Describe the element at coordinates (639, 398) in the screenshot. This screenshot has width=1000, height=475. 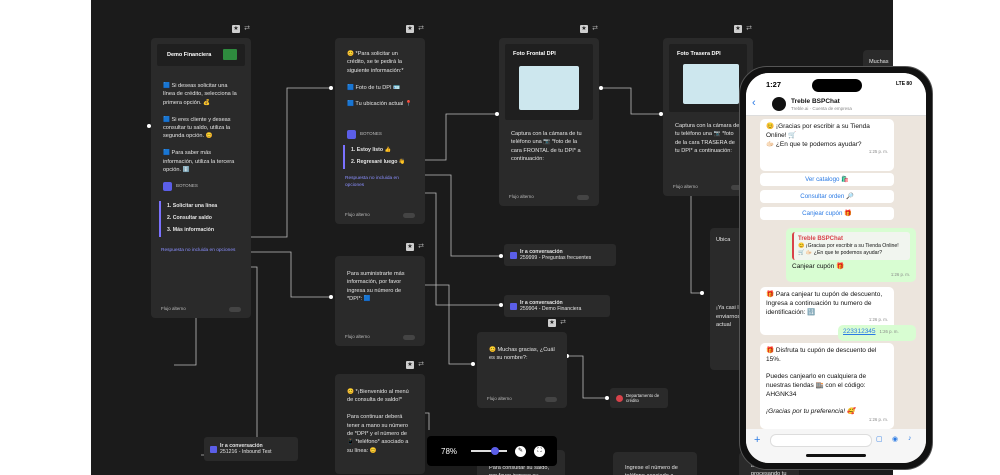
I see `department-node: Departamento de crédito` at that location.